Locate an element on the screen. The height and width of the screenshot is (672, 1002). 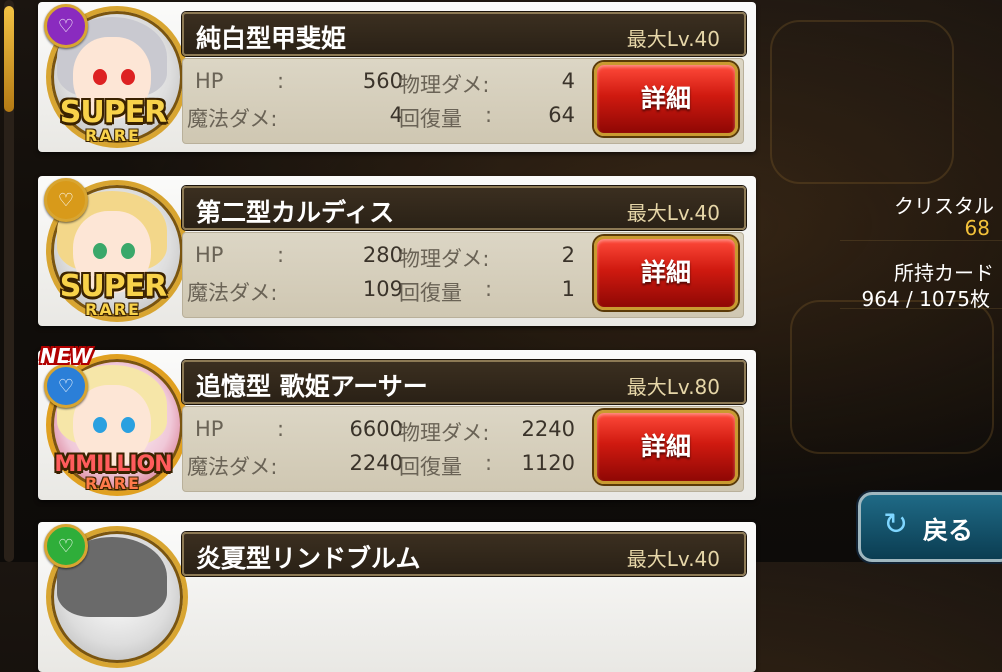
hp-value: 560 is located at coordinates (382, 81).